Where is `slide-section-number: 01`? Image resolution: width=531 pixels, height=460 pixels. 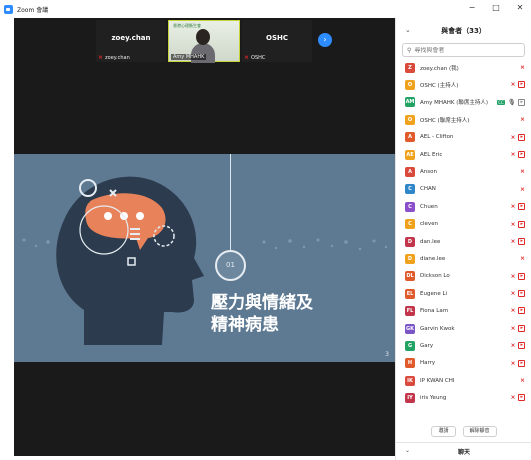 slide-section-number: 01 is located at coordinates (230, 265).